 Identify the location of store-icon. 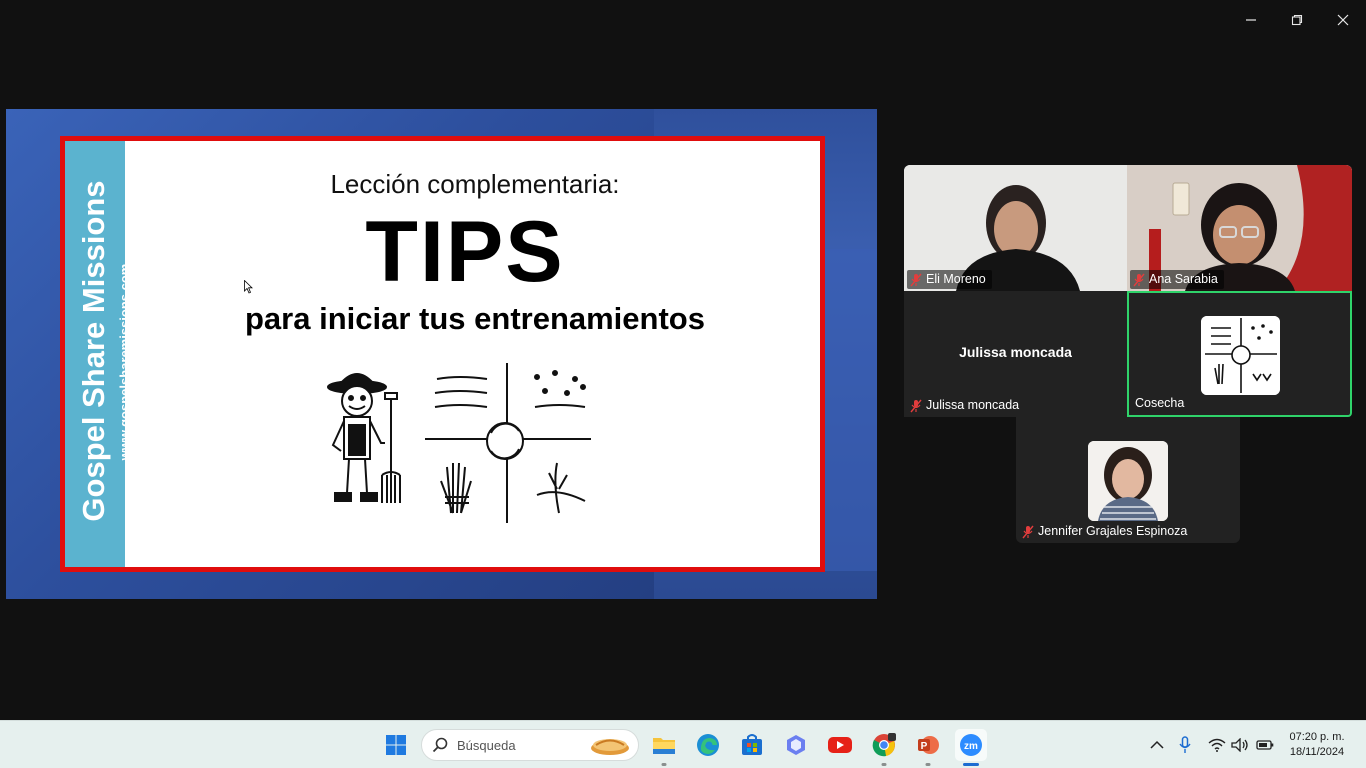
(752, 744).